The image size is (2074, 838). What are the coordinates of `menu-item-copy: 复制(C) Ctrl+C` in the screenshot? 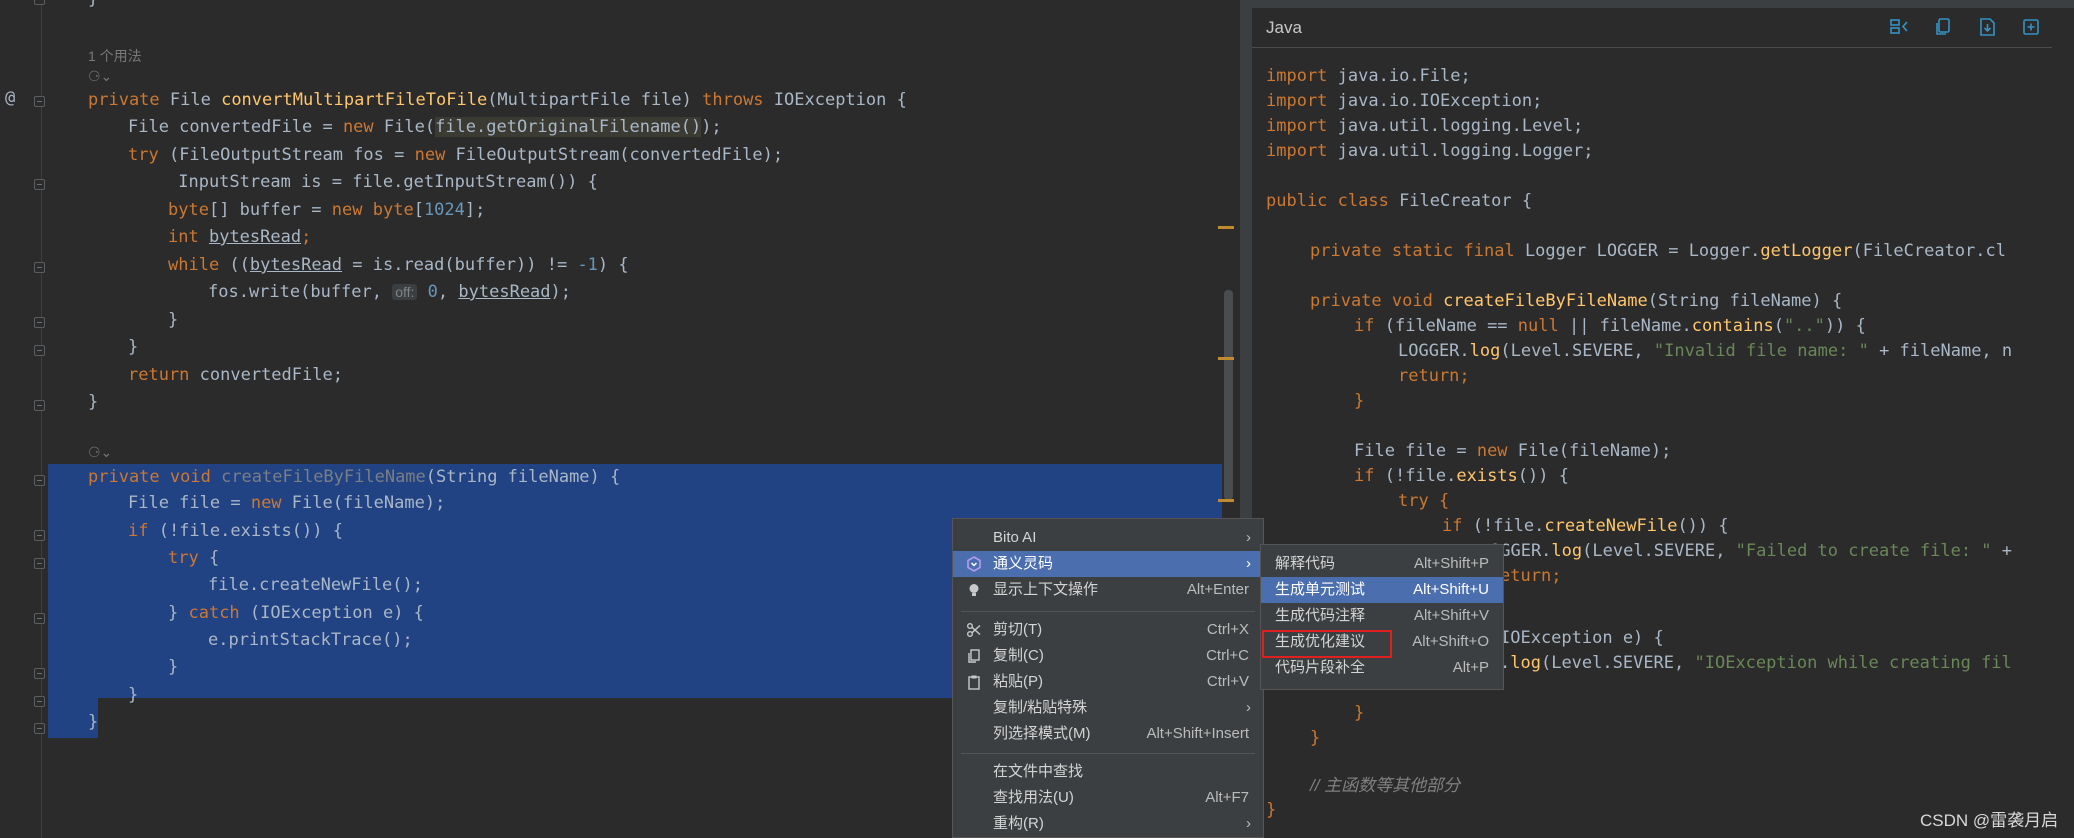 It's located at (1108, 656).